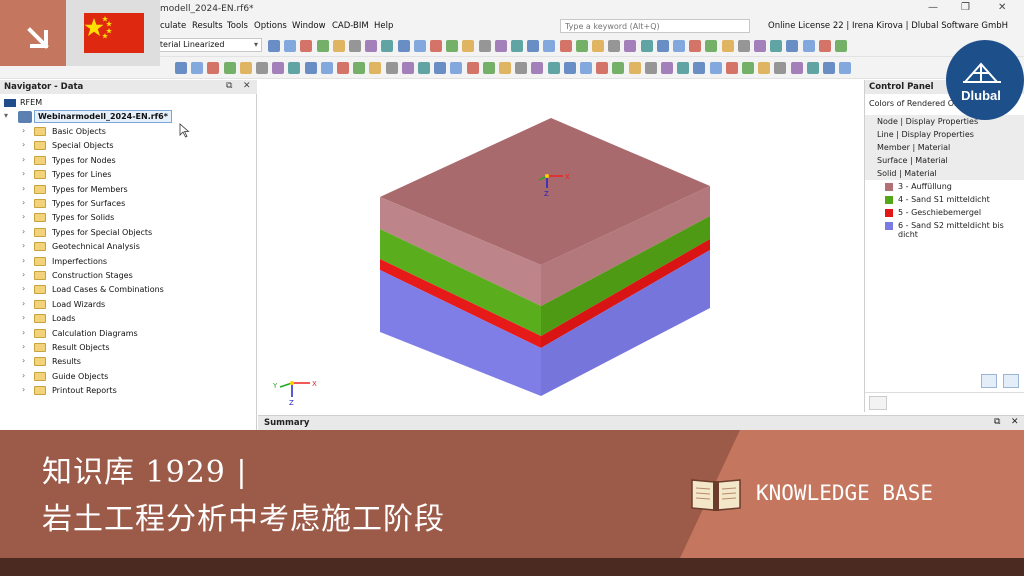  I want to click on material-legend-item: 5 - Geschiebemergel, so click(944, 212).